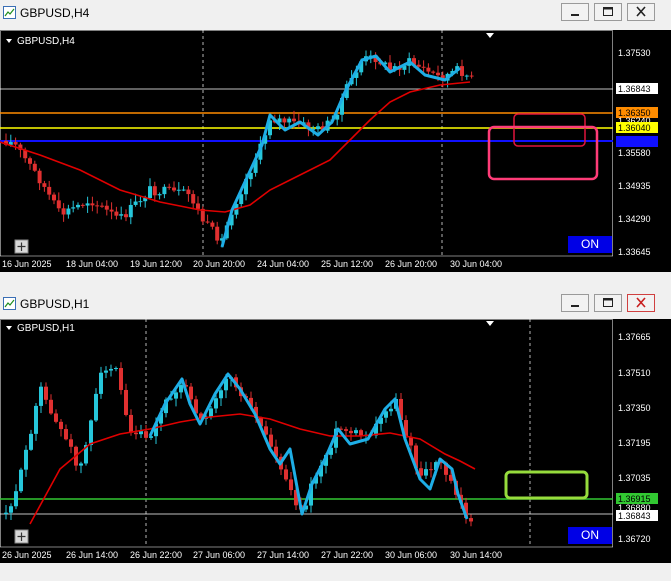 The height and width of the screenshot is (581, 671). I want to click on date-label: 19 Jun 12:00, so click(156, 264).